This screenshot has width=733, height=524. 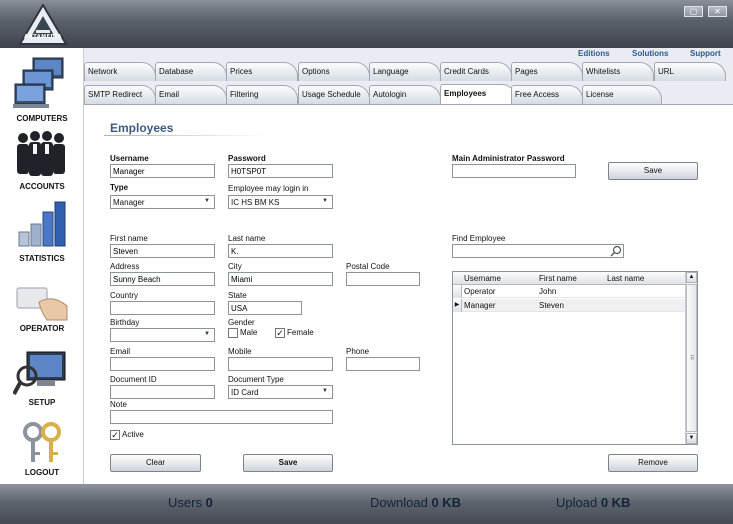 What do you see at coordinates (457, 305) in the screenshot?
I see `row-pointer-icon: ▶` at bounding box center [457, 305].